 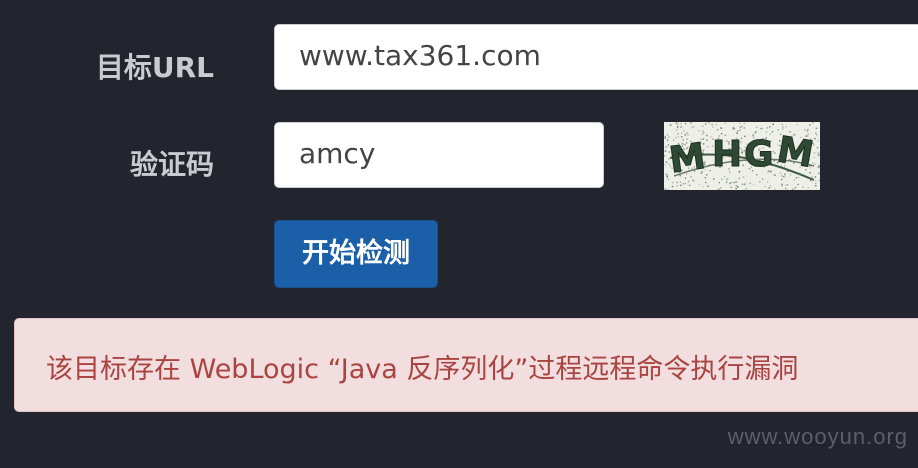 I want to click on captcha-graphic: M H G M, so click(x=742, y=156).